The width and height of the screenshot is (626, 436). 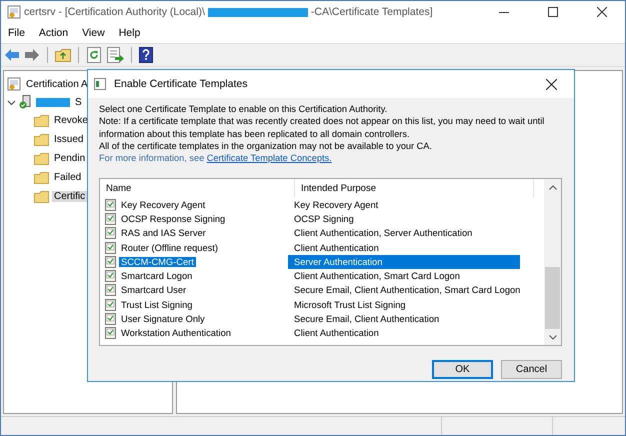 What do you see at coordinates (321, 121) in the screenshot?
I see `instruction-text: Note: If a certificate template that was recently created does not appear on this list, you may need to wait until` at bounding box center [321, 121].